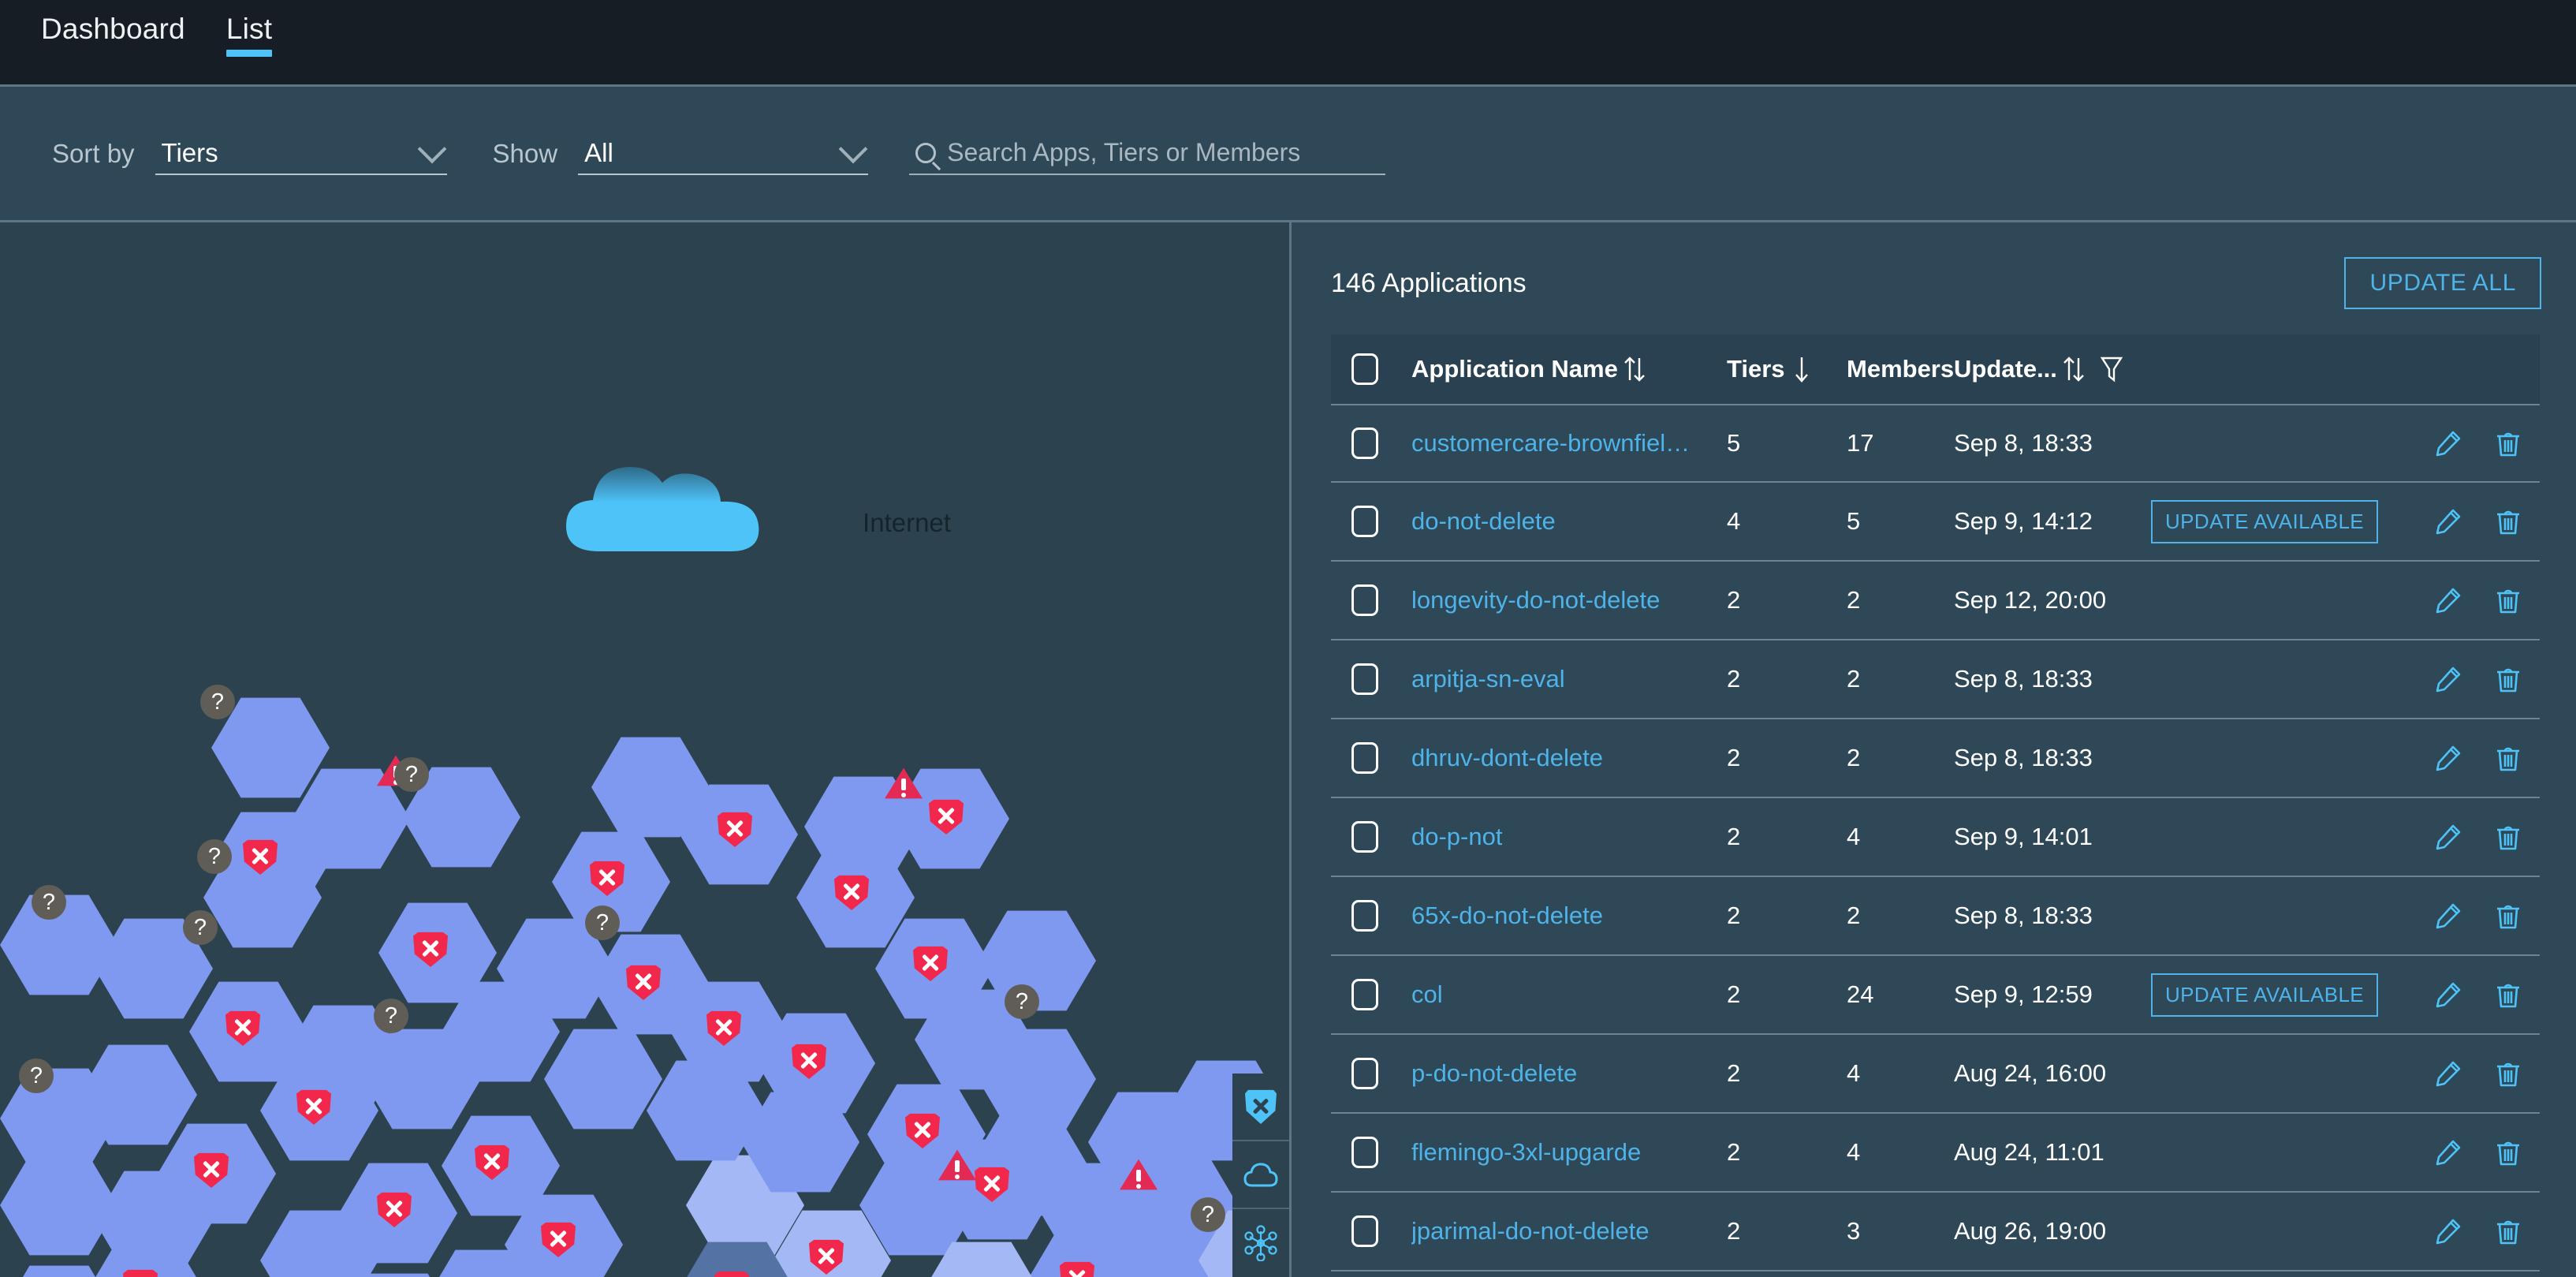 The height and width of the screenshot is (1277, 2576). Describe the element at coordinates (1936, 1232) in the screenshot. I see `table-row: jparimal-do-not-delete 2 3 Aug 26, 19:00` at that location.